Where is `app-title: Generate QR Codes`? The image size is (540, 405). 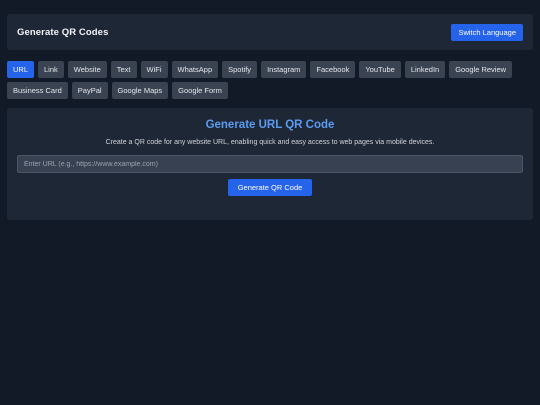 app-title: Generate QR Codes is located at coordinates (63, 32).